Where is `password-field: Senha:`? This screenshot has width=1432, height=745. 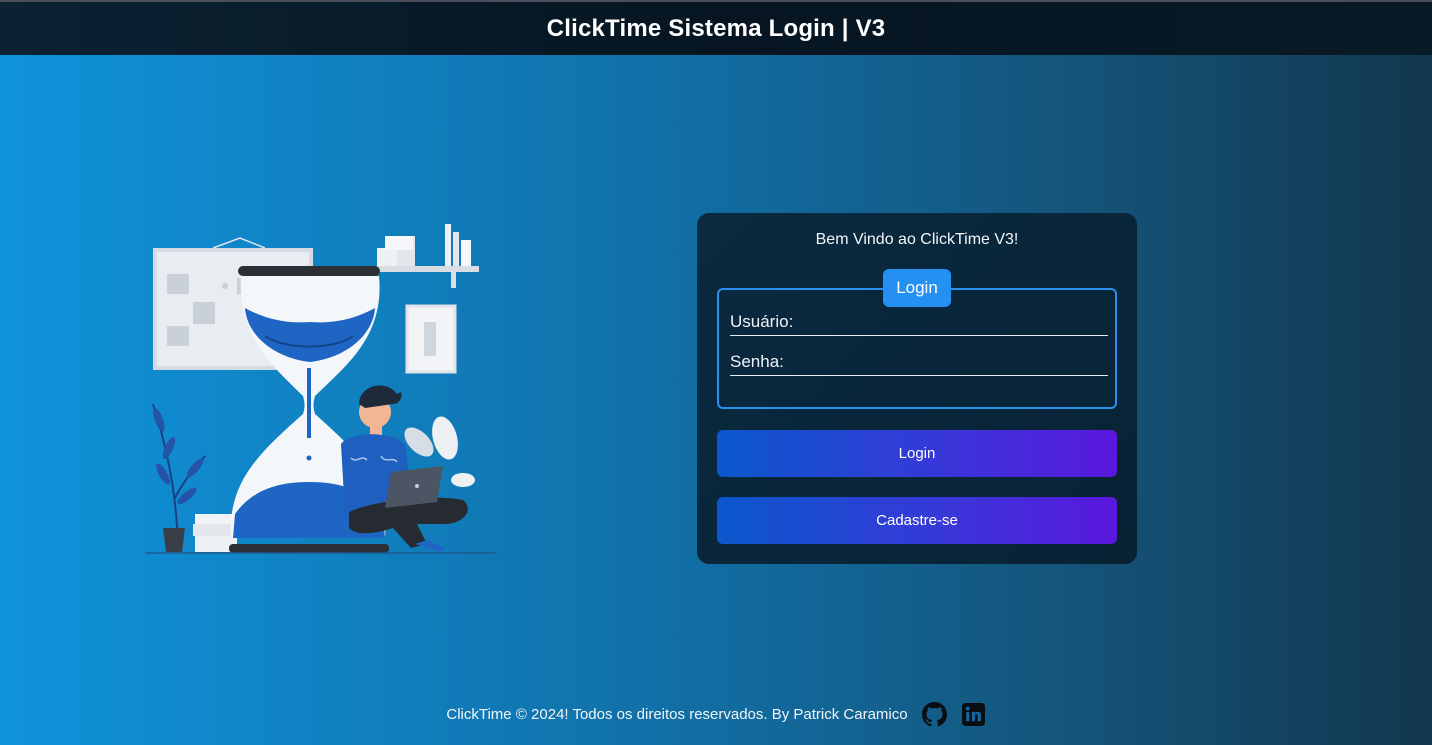
password-field: Senha: is located at coordinates (919, 364).